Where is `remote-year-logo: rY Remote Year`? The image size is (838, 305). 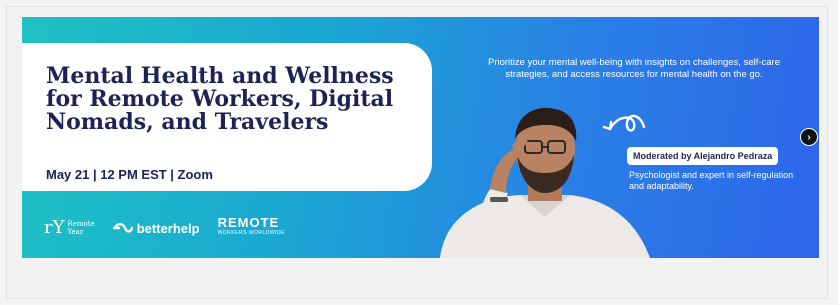
remote-year-logo: rY Remote Year is located at coordinates (69, 228).